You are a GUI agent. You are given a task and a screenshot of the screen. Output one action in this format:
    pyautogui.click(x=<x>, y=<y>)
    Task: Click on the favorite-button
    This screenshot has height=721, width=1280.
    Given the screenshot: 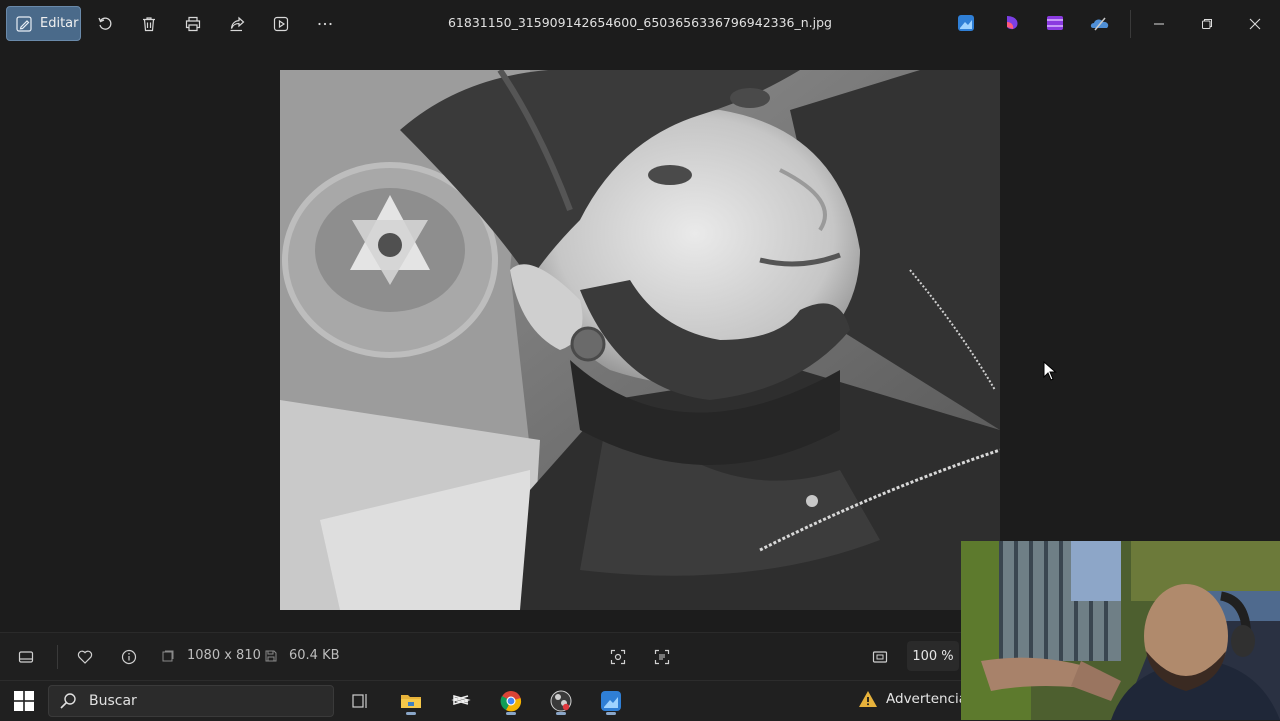 What is the action you would take?
    pyautogui.click(x=85, y=657)
    